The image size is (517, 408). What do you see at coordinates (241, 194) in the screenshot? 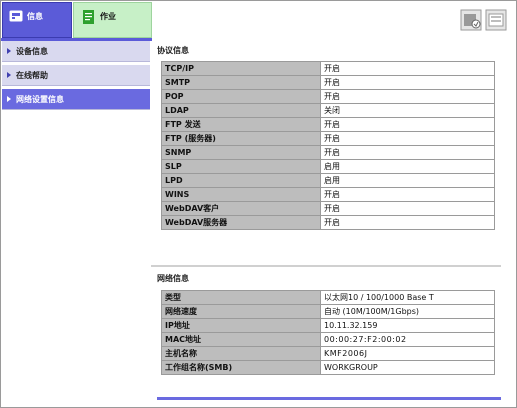
I see `protocol-key: WINS` at bounding box center [241, 194].